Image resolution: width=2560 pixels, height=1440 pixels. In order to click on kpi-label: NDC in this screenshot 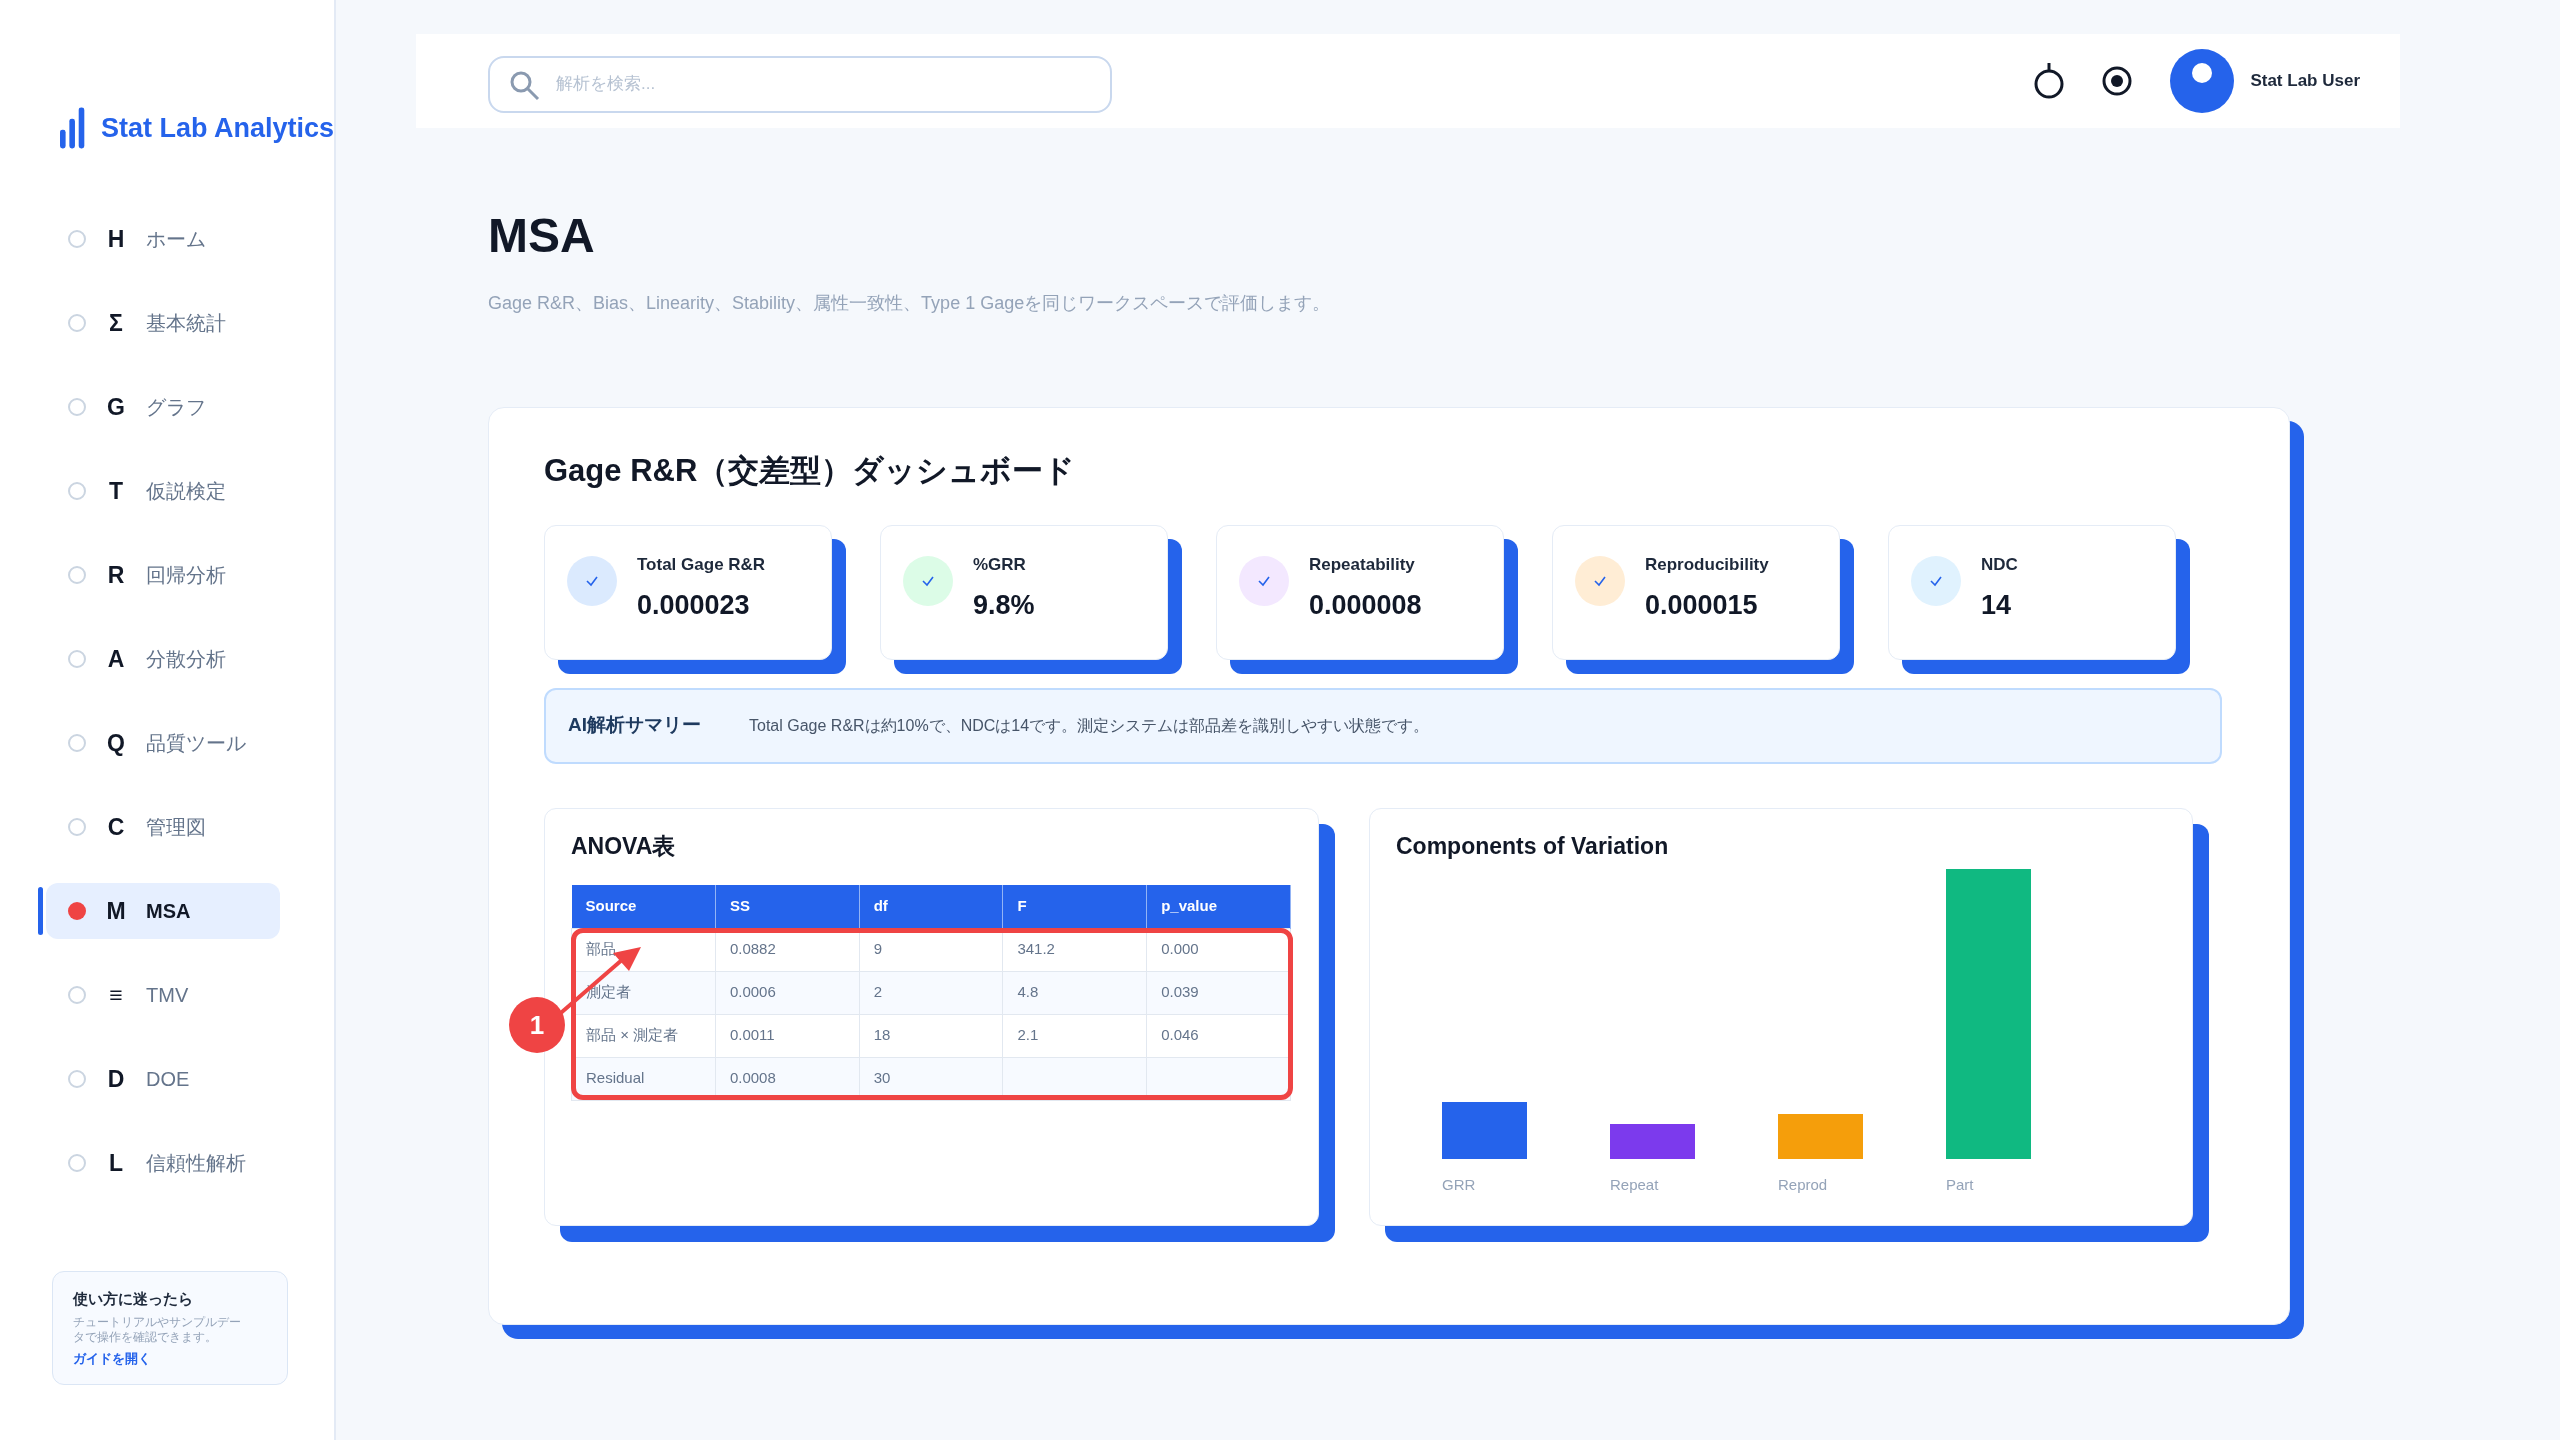, I will do `click(1999, 564)`.